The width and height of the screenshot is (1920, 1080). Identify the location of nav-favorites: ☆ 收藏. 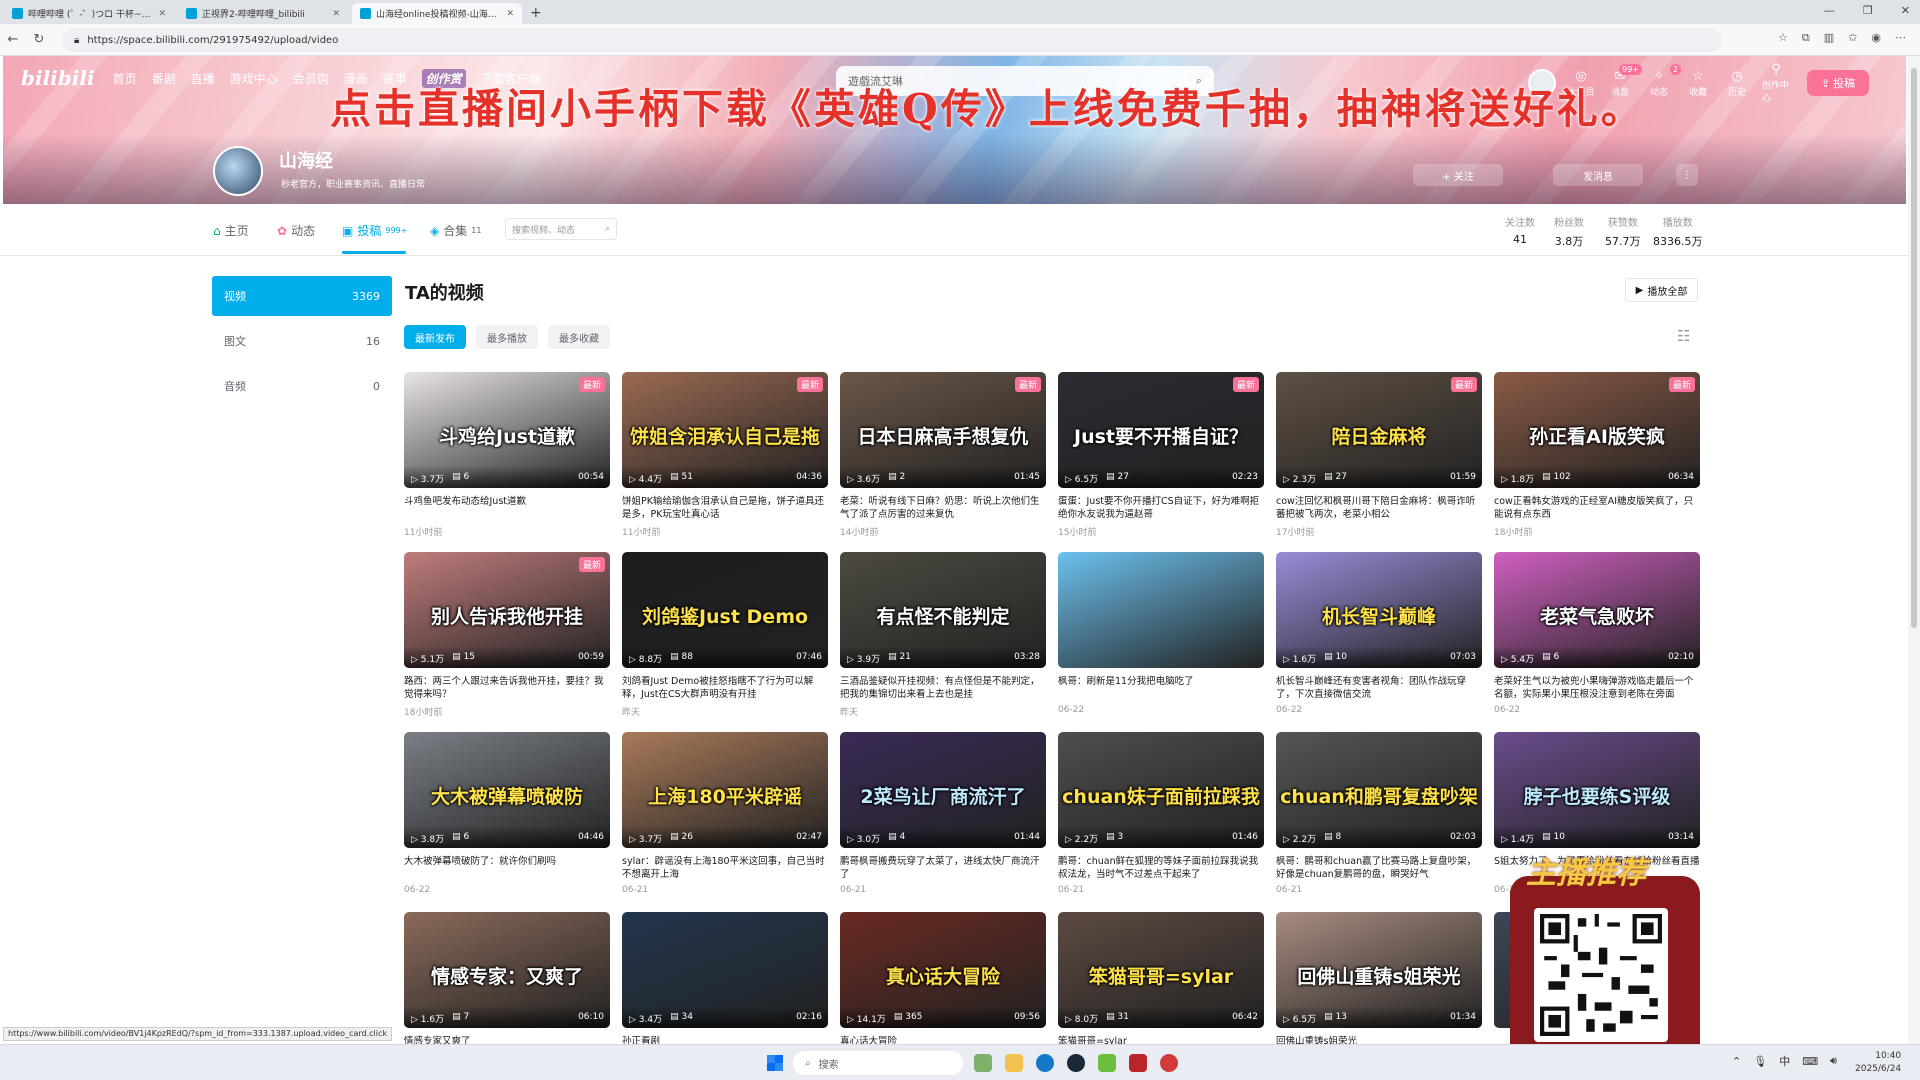
(1698, 83).